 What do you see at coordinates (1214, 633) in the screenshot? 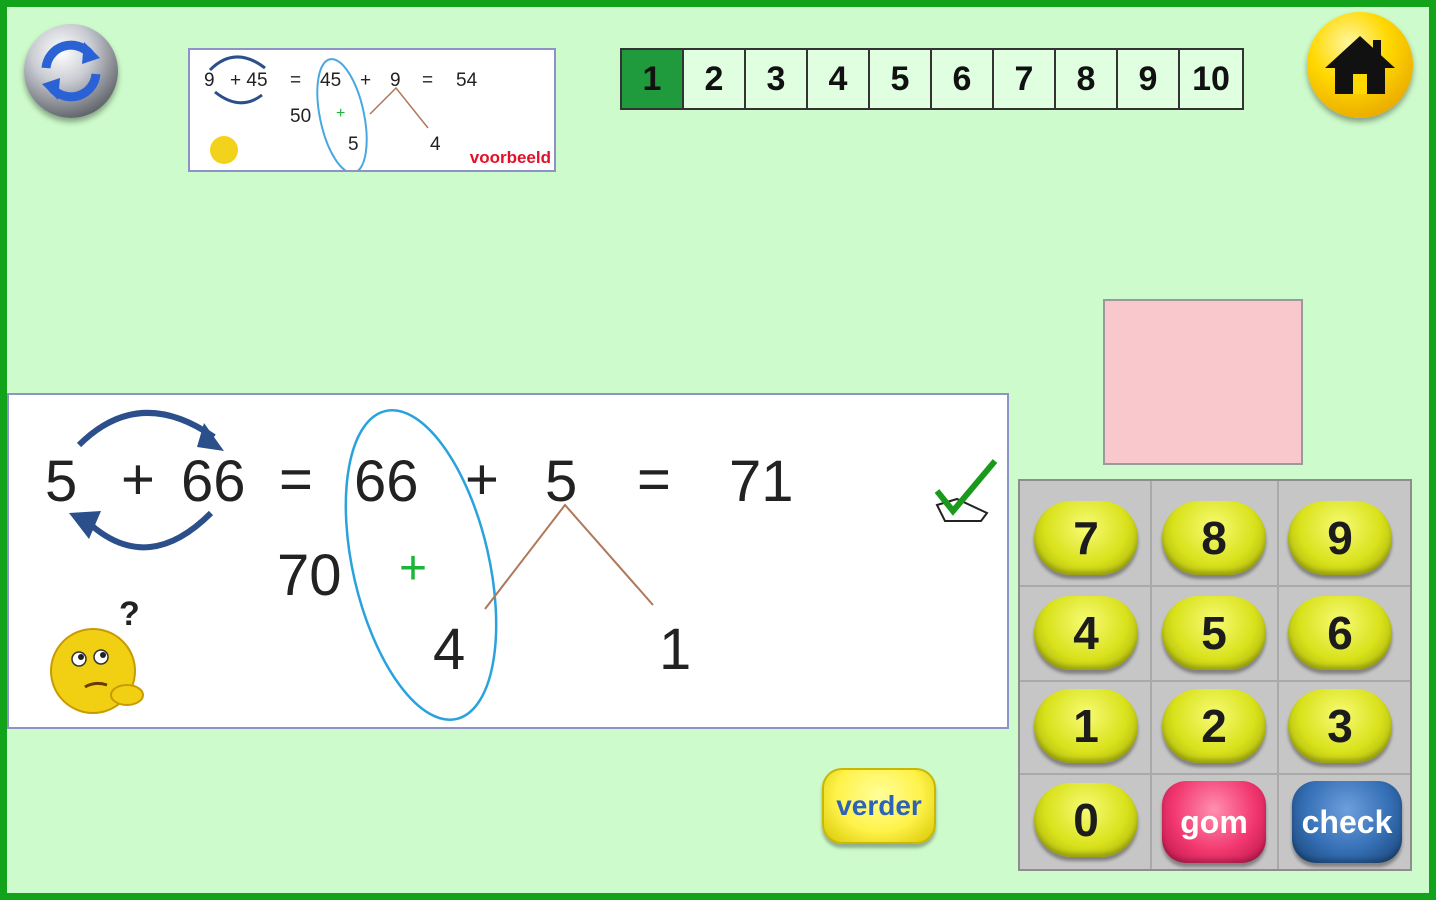
I see `key-5: 5` at bounding box center [1214, 633].